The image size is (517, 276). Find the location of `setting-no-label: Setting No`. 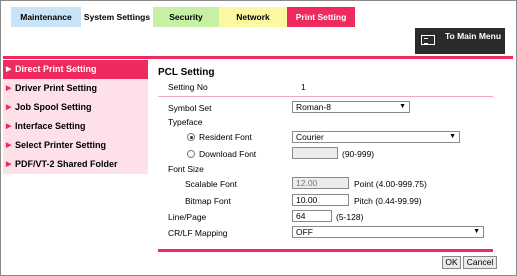

setting-no-label: Setting No is located at coordinates (188, 87).